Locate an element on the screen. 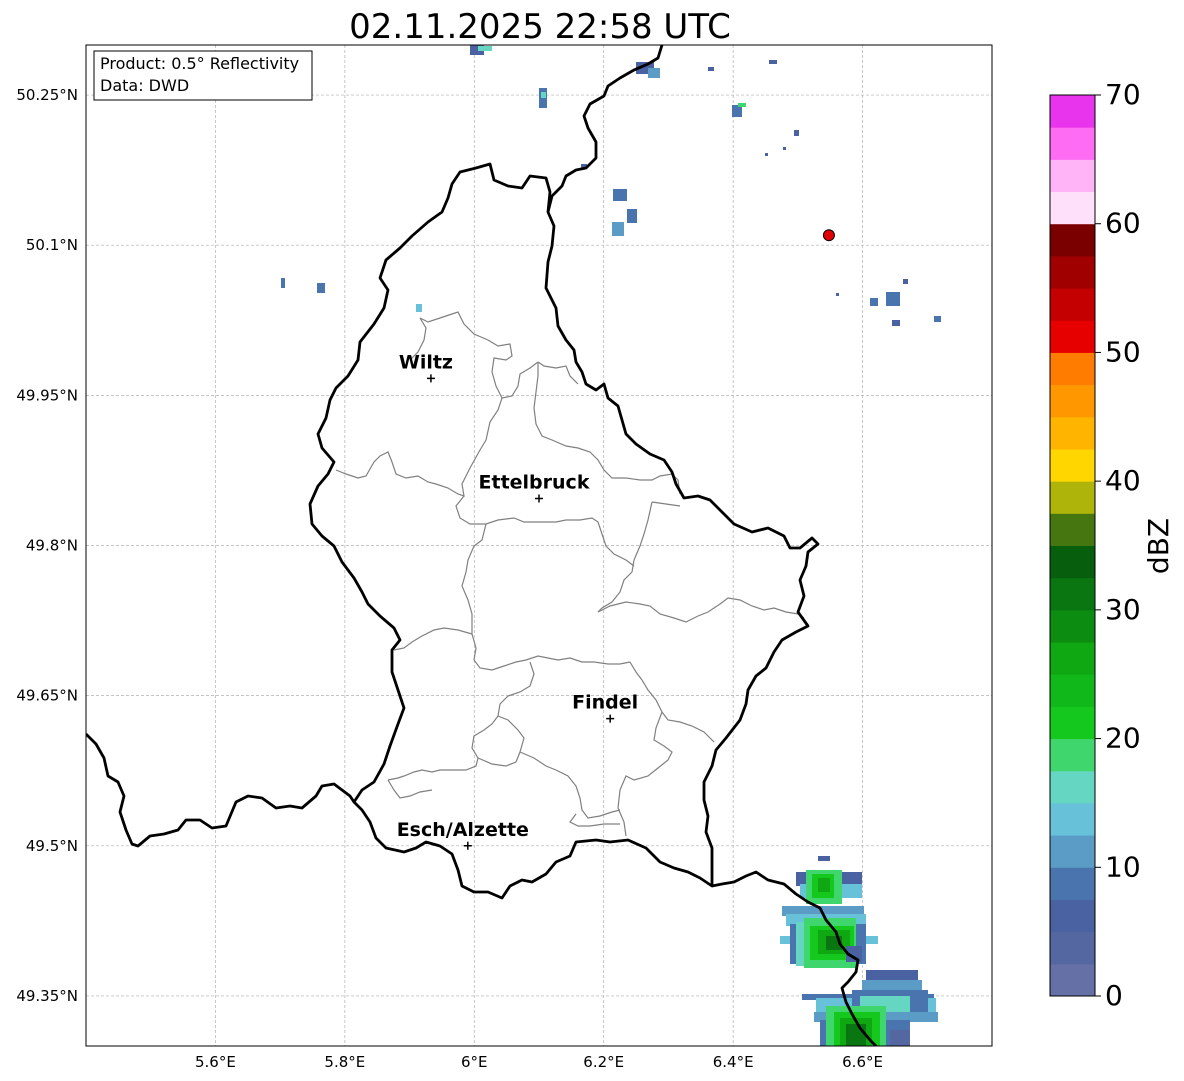 Image resolution: width=1184 pixels, height=1081 pixels. colorbar-tick-label: 50 is located at coordinates (1123, 351).